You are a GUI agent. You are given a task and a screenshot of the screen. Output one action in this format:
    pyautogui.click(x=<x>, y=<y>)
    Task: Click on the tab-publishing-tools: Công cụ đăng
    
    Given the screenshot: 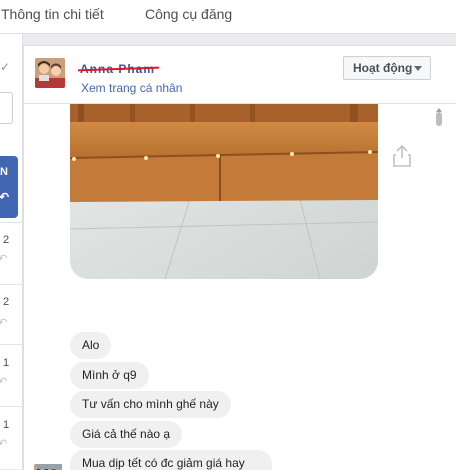 What is the action you would take?
    pyautogui.click(x=188, y=14)
    